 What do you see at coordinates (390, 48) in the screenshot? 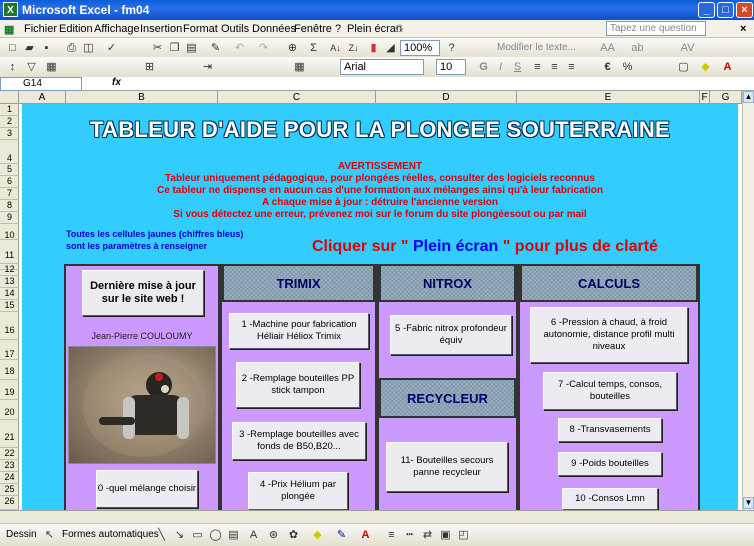
I see `drawing-icon: ◢` at bounding box center [390, 48].